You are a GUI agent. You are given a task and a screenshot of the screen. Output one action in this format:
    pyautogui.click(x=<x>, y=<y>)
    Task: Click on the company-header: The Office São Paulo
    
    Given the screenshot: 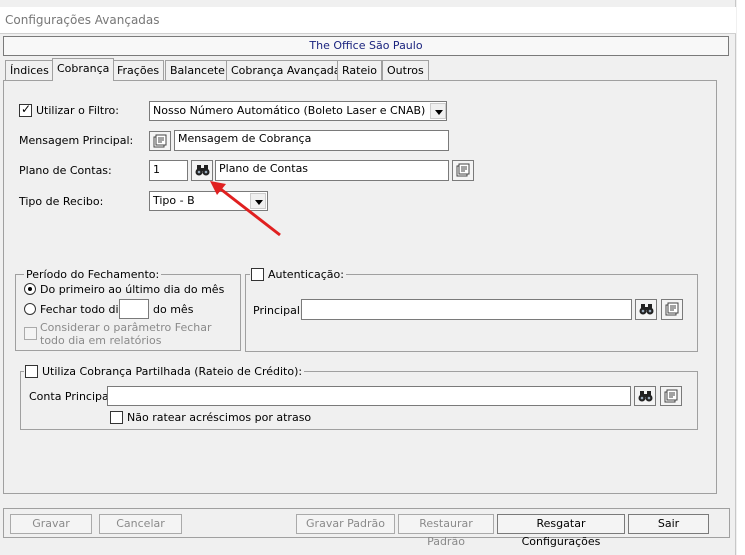 What is the action you would take?
    pyautogui.click(x=366, y=46)
    